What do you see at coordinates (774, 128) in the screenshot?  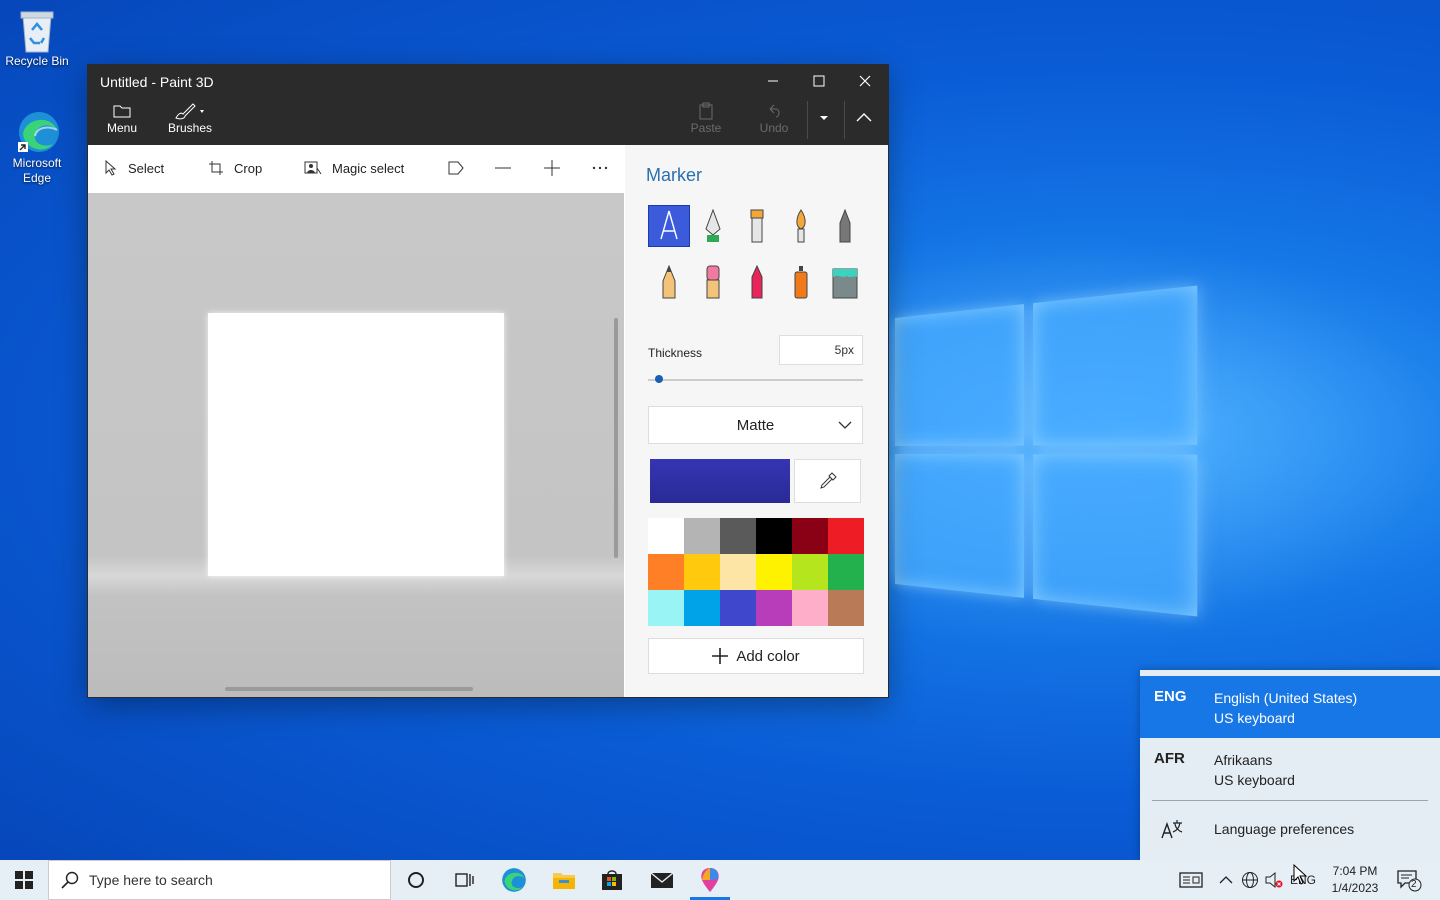 I see `undo-label: Undo` at bounding box center [774, 128].